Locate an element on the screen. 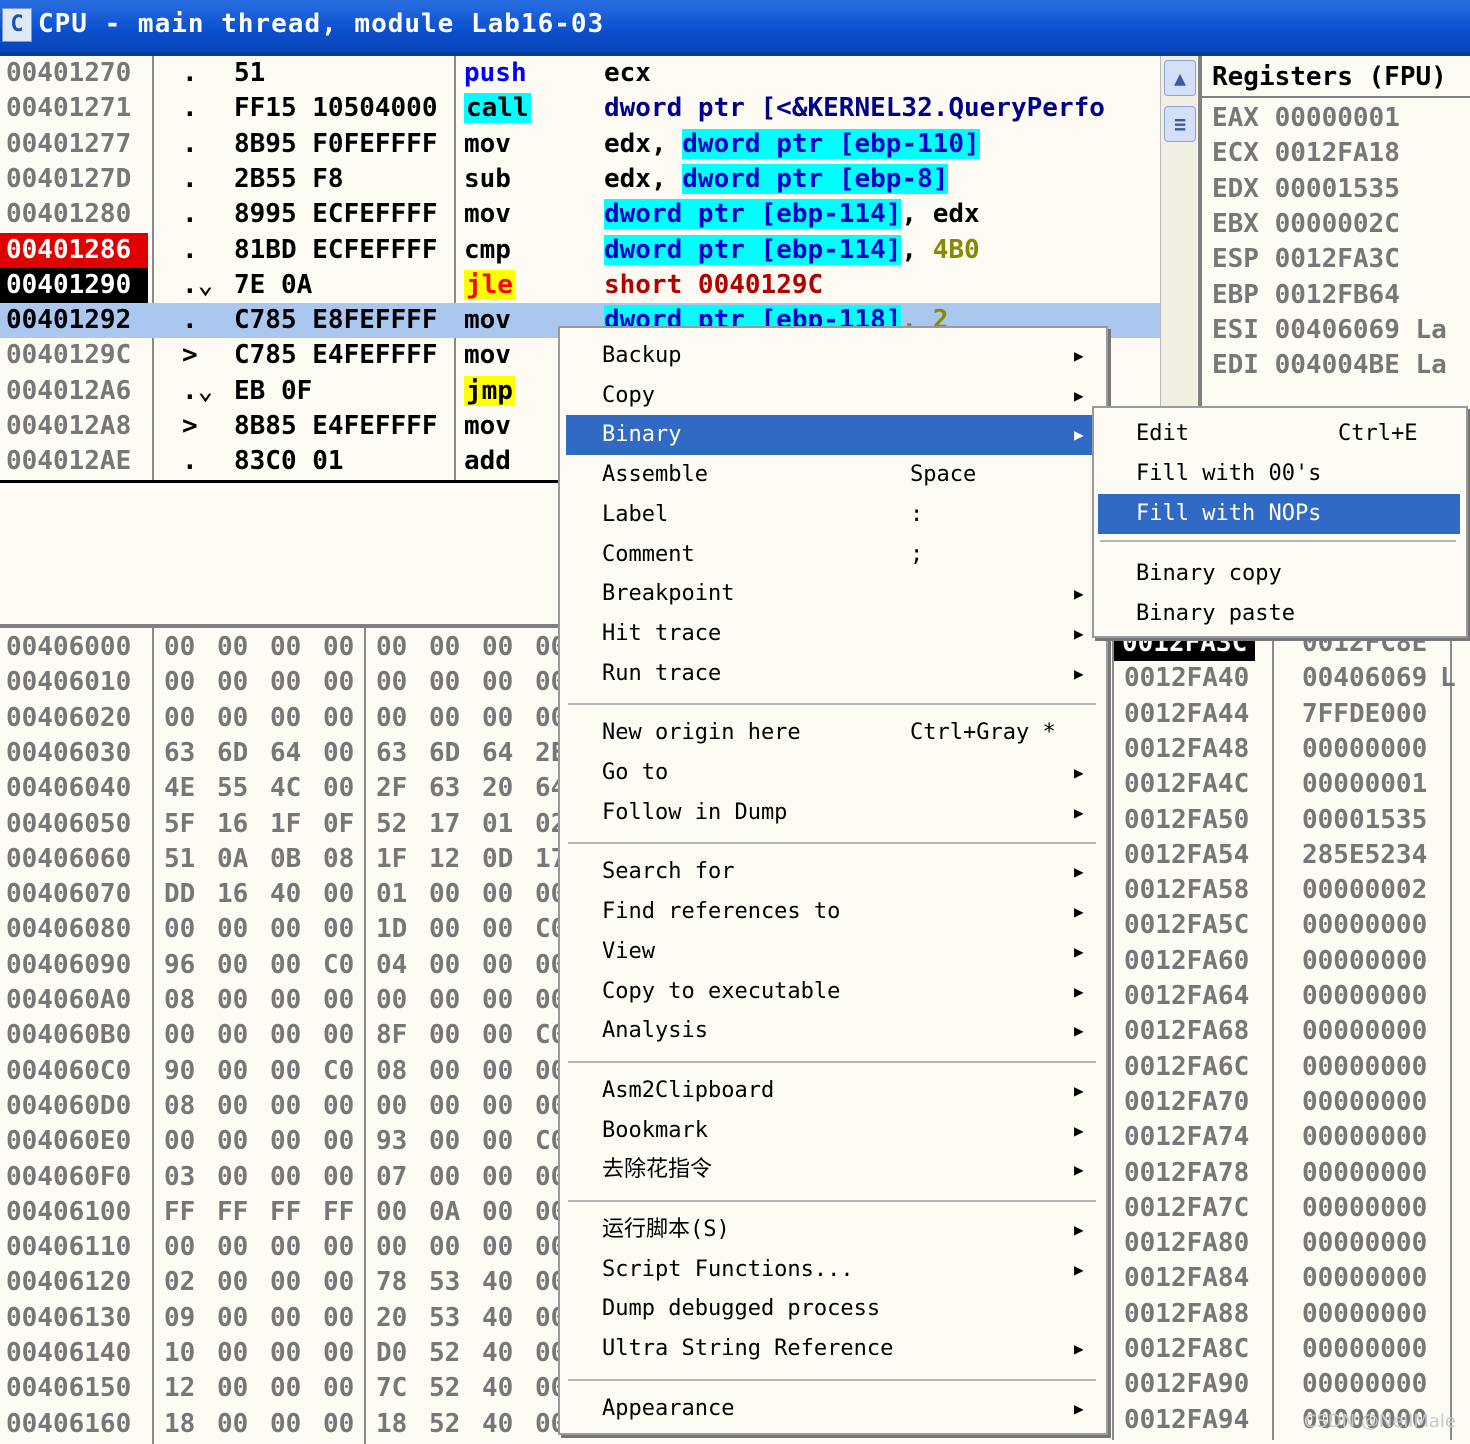  disassembly-scrollbar: ▲ ≡ is located at coordinates (1178, 231).